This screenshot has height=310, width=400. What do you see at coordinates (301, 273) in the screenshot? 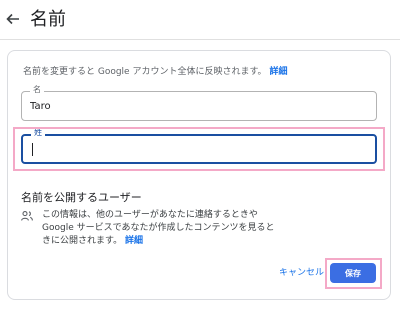
I see `cancel-button: キャンセル` at bounding box center [301, 273].